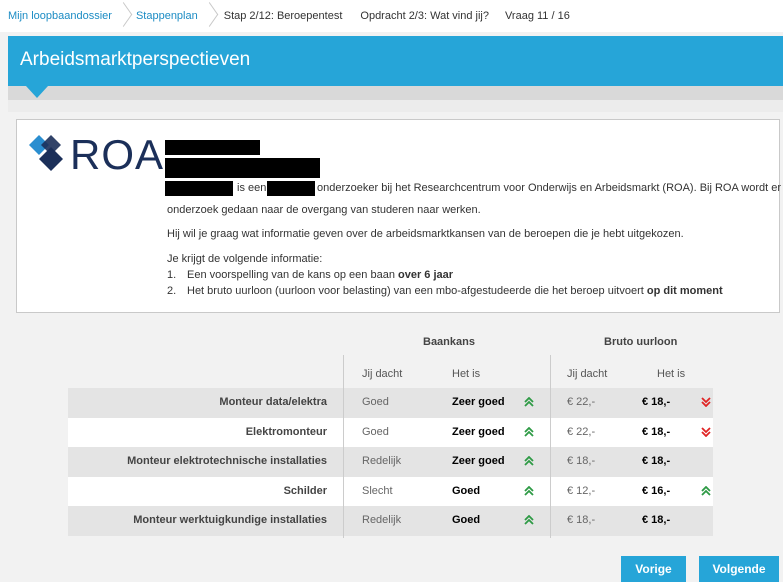  What do you see at coordinates (382, 374) in the screenshot?
I see `col-header-jij-dacht: Jij dacht` at bounding box center [382, 374].